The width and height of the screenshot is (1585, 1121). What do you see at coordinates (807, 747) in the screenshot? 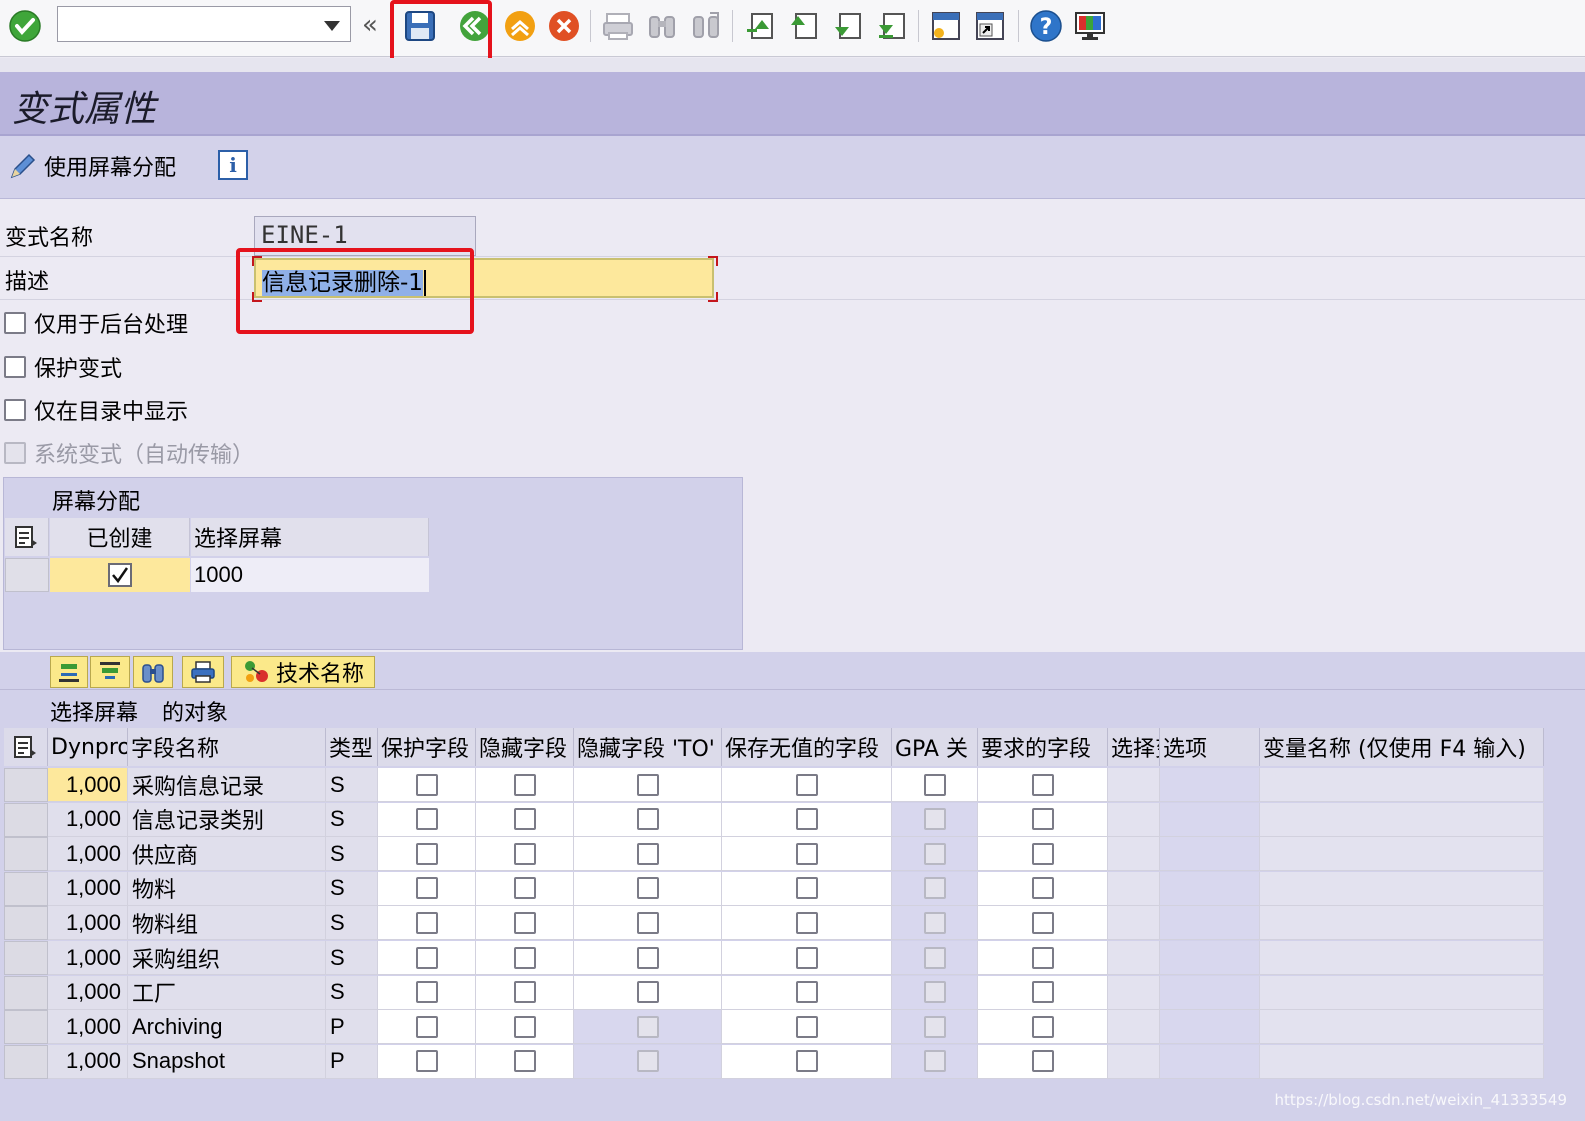
I see `column-header: 保存无值的字段` at bounding box center [807, 747].